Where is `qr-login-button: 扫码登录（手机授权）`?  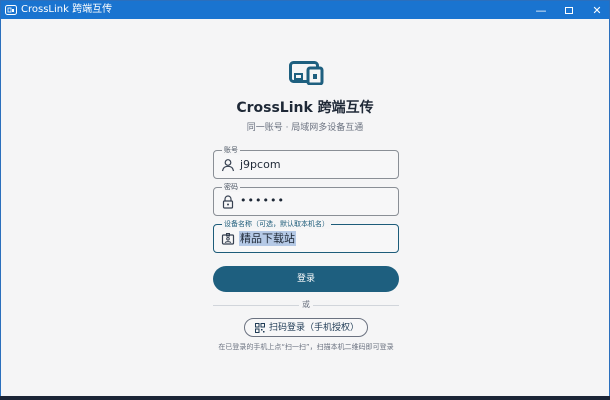 qr-login-button: 扫码登录（手机授权） is located at coordinates (306, 327).